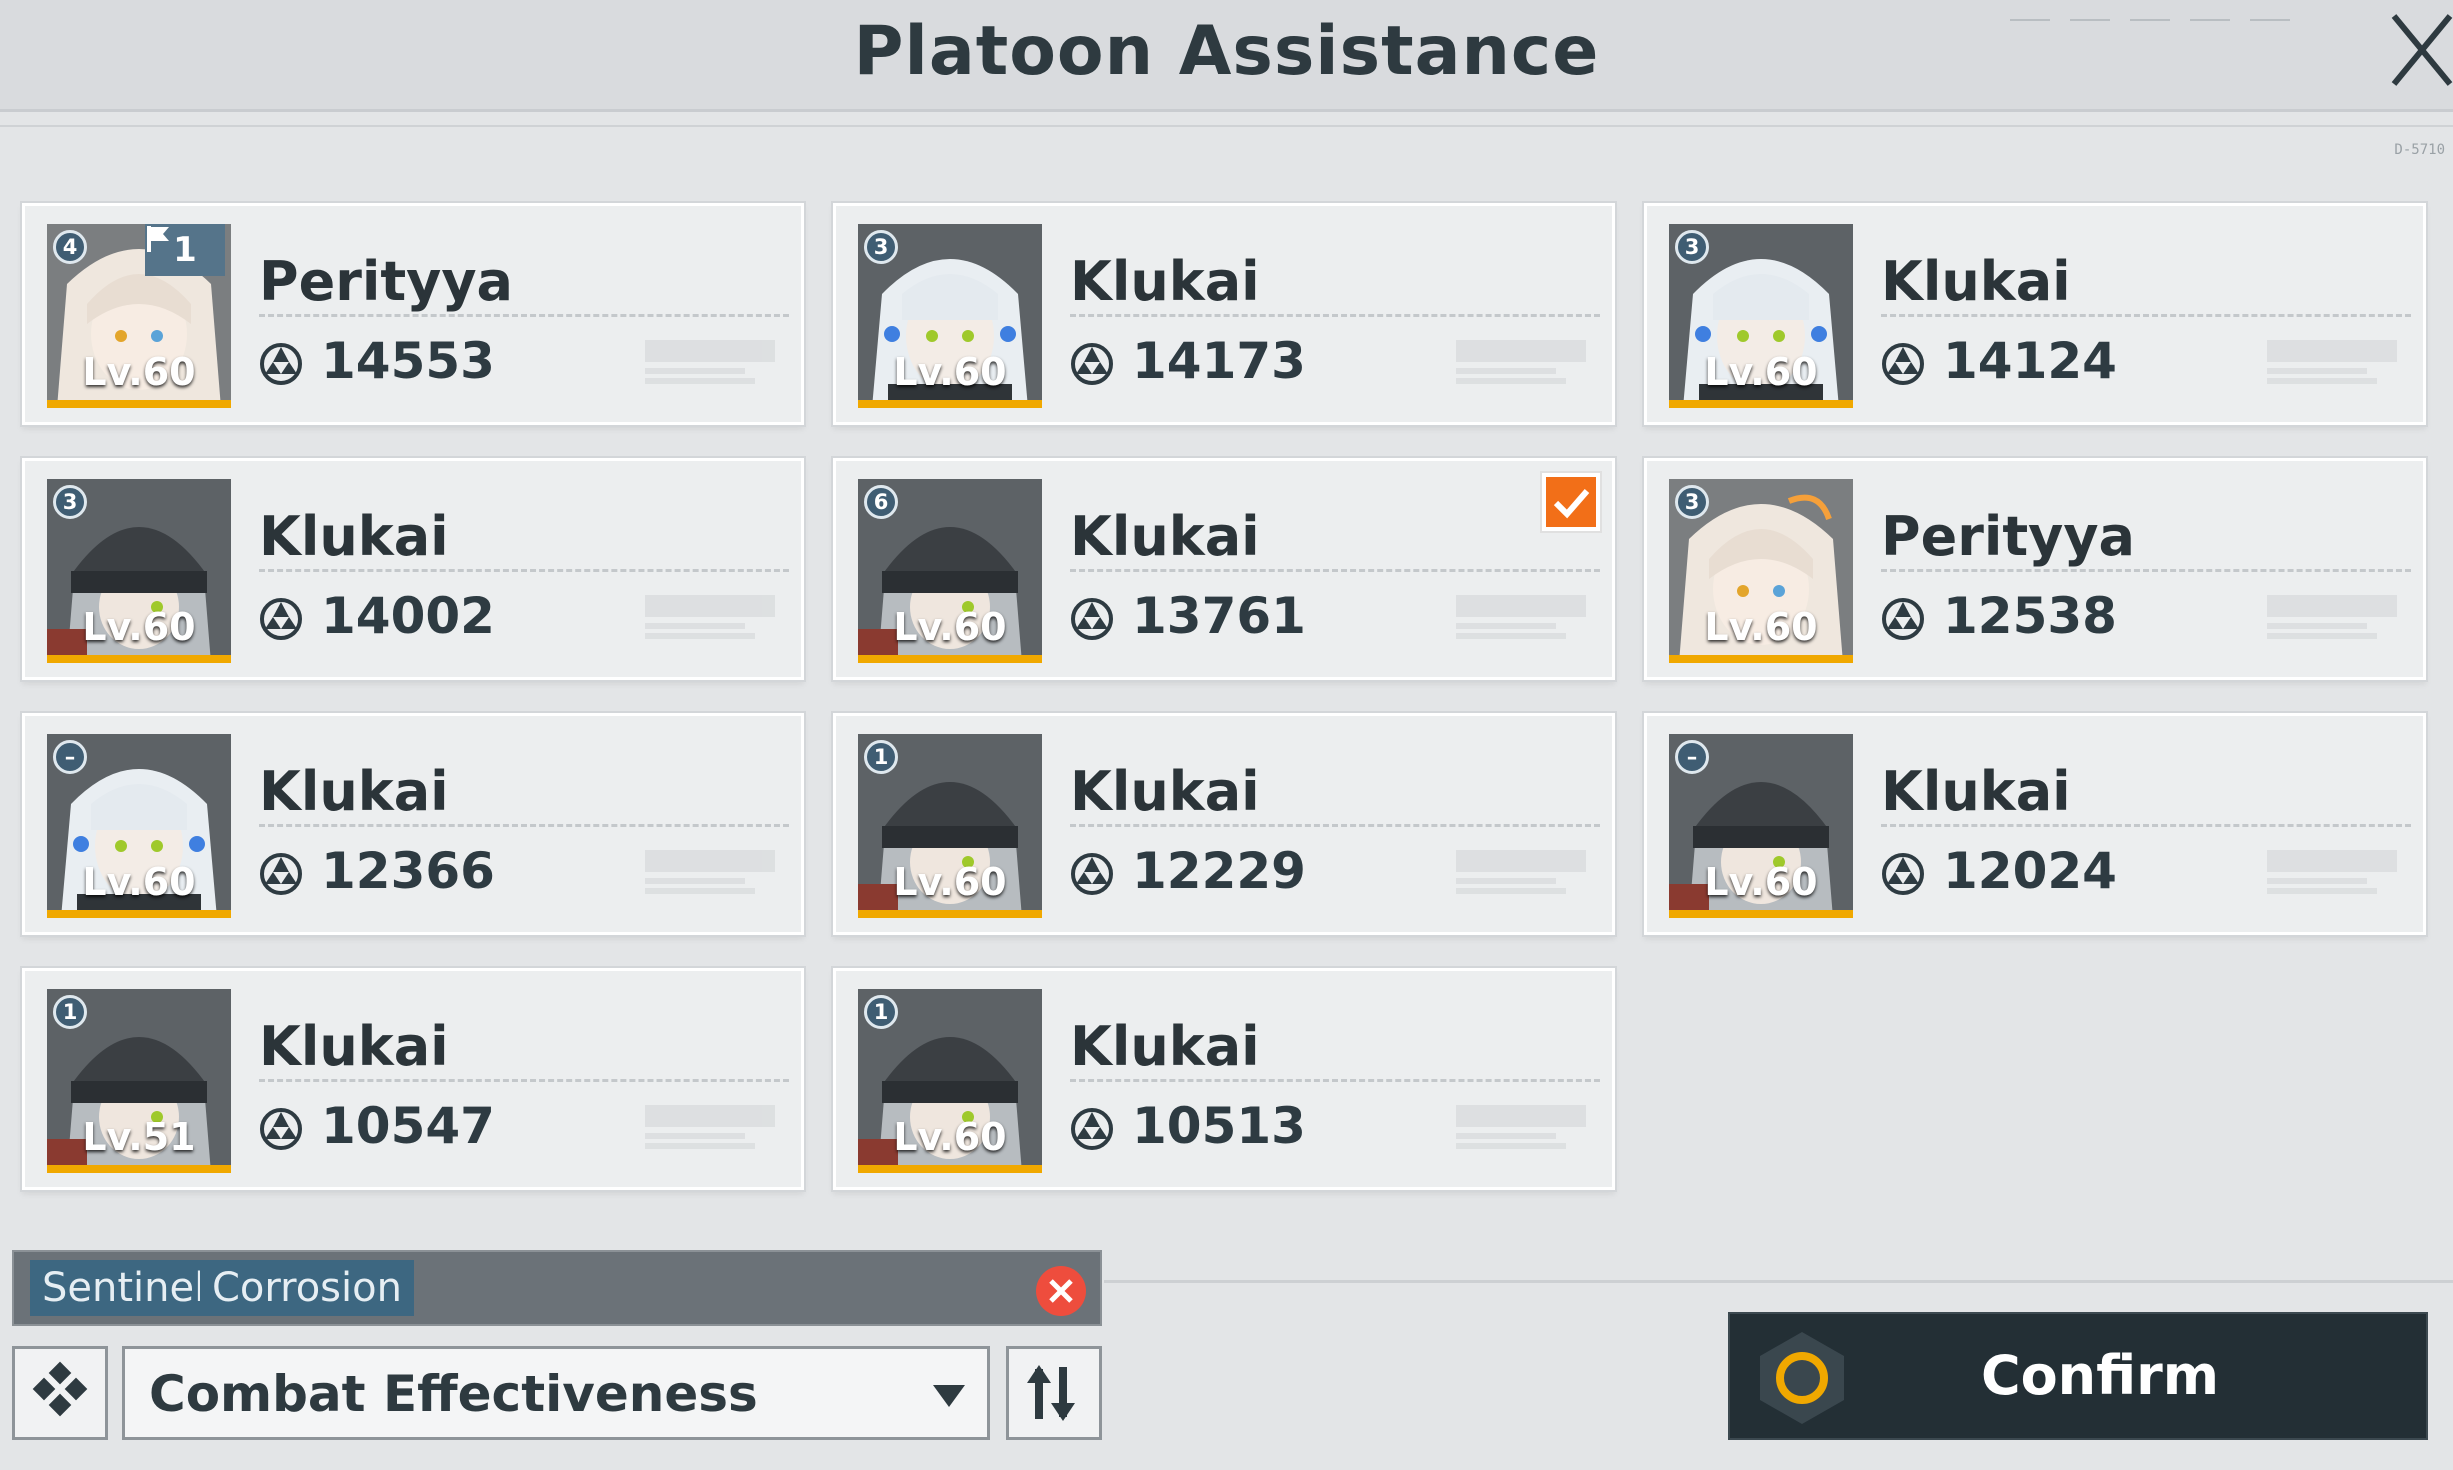 Image resolution: width=2453 pixels, height=1470 pixels. I want to click on assistant-card: Lv.60 – Klukai 12024, so click(2035, 824).